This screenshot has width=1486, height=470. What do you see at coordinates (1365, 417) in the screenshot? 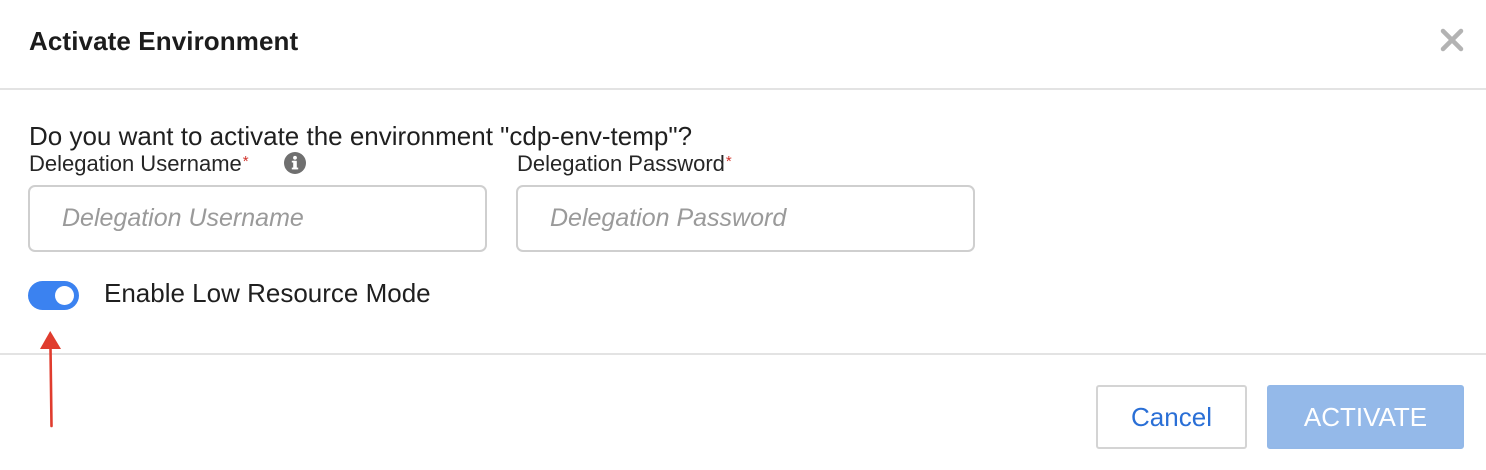
I see `activate-button: ACTIVATE` at bounding box center [1365, 417].